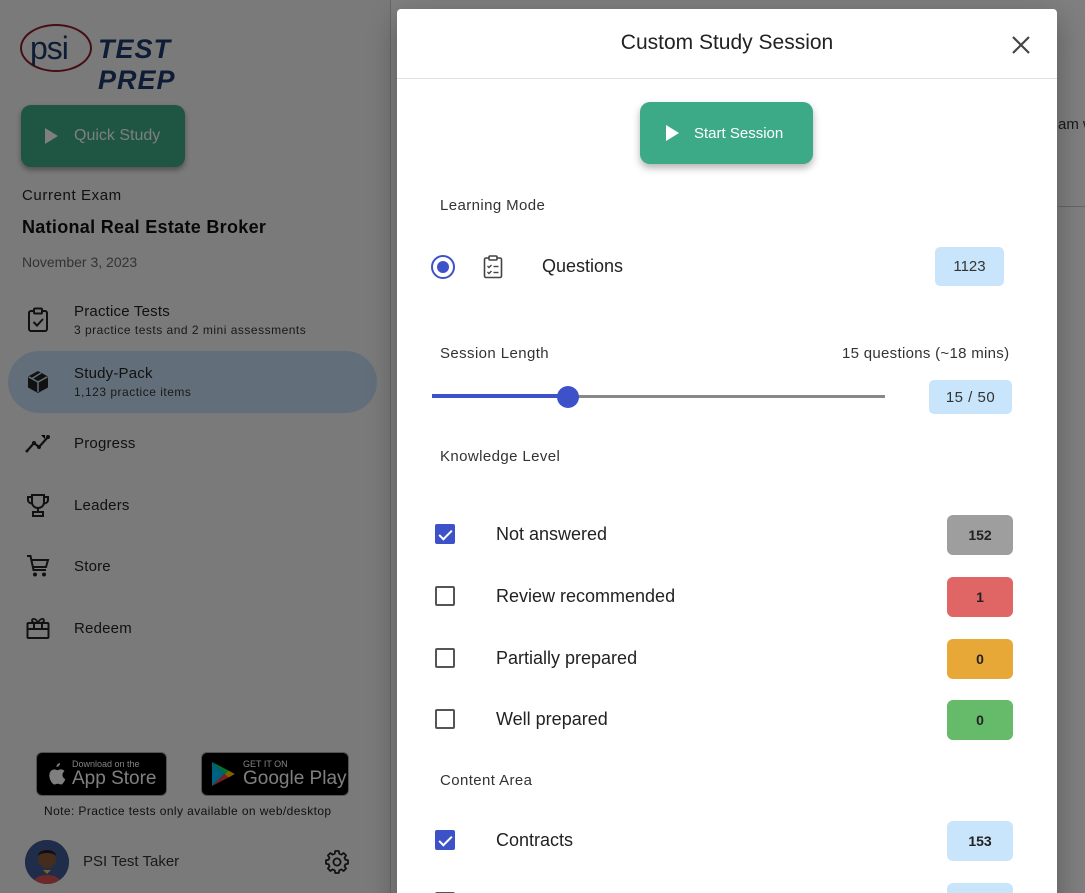 This screenshot has height=893, width=1085. I want to click on review-recommended-checkbox, so click(445, 596).